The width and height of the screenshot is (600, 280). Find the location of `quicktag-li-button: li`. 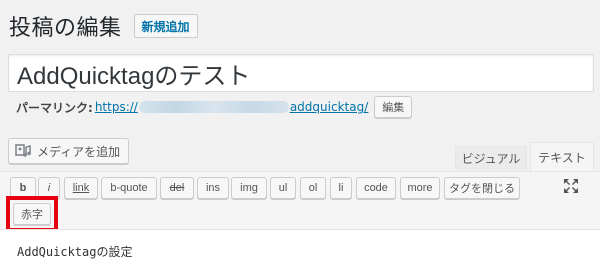

quicktag-li-button: li is located at coordinates (341, 188).